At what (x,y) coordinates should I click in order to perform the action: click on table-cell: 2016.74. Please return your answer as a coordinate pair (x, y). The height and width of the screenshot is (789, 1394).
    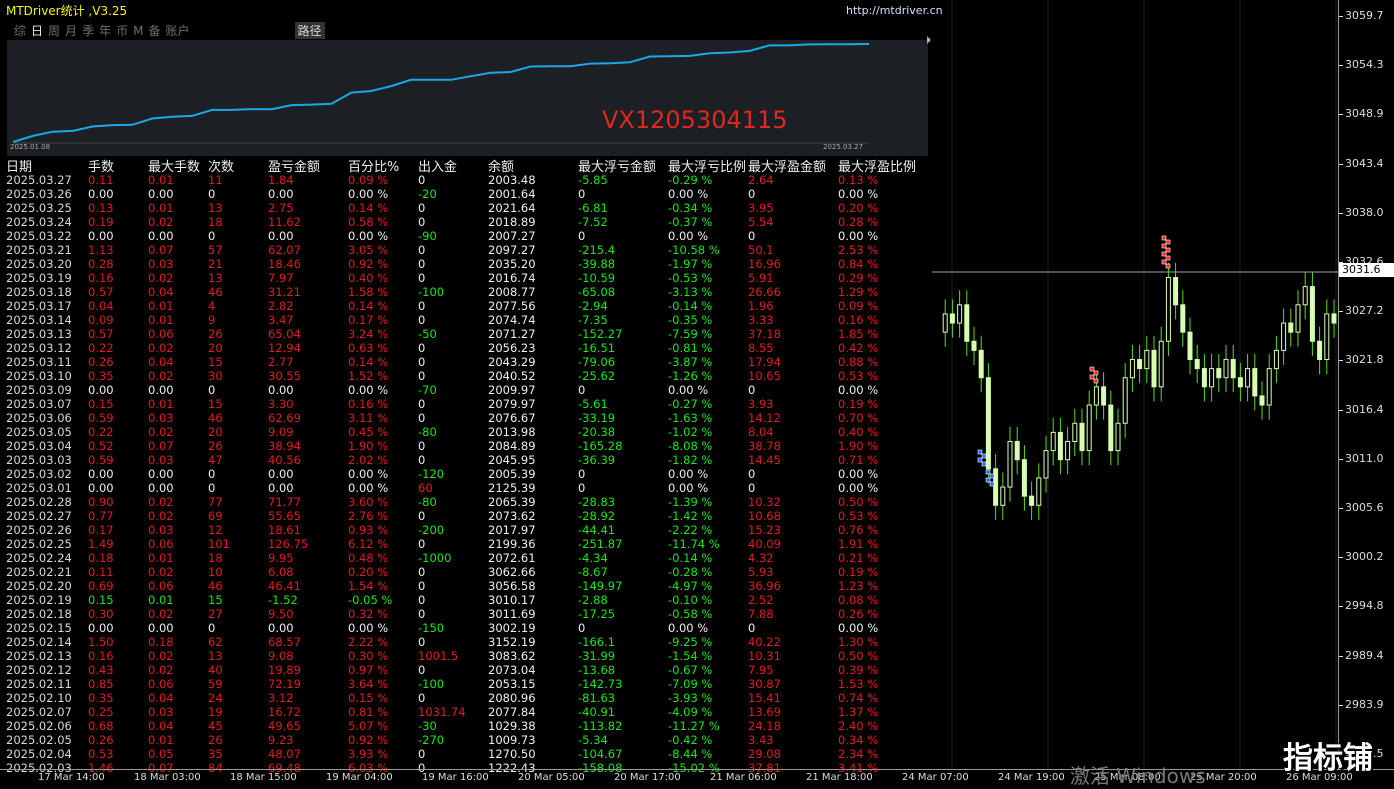
    Looking at the image, I should click on (512, 278).